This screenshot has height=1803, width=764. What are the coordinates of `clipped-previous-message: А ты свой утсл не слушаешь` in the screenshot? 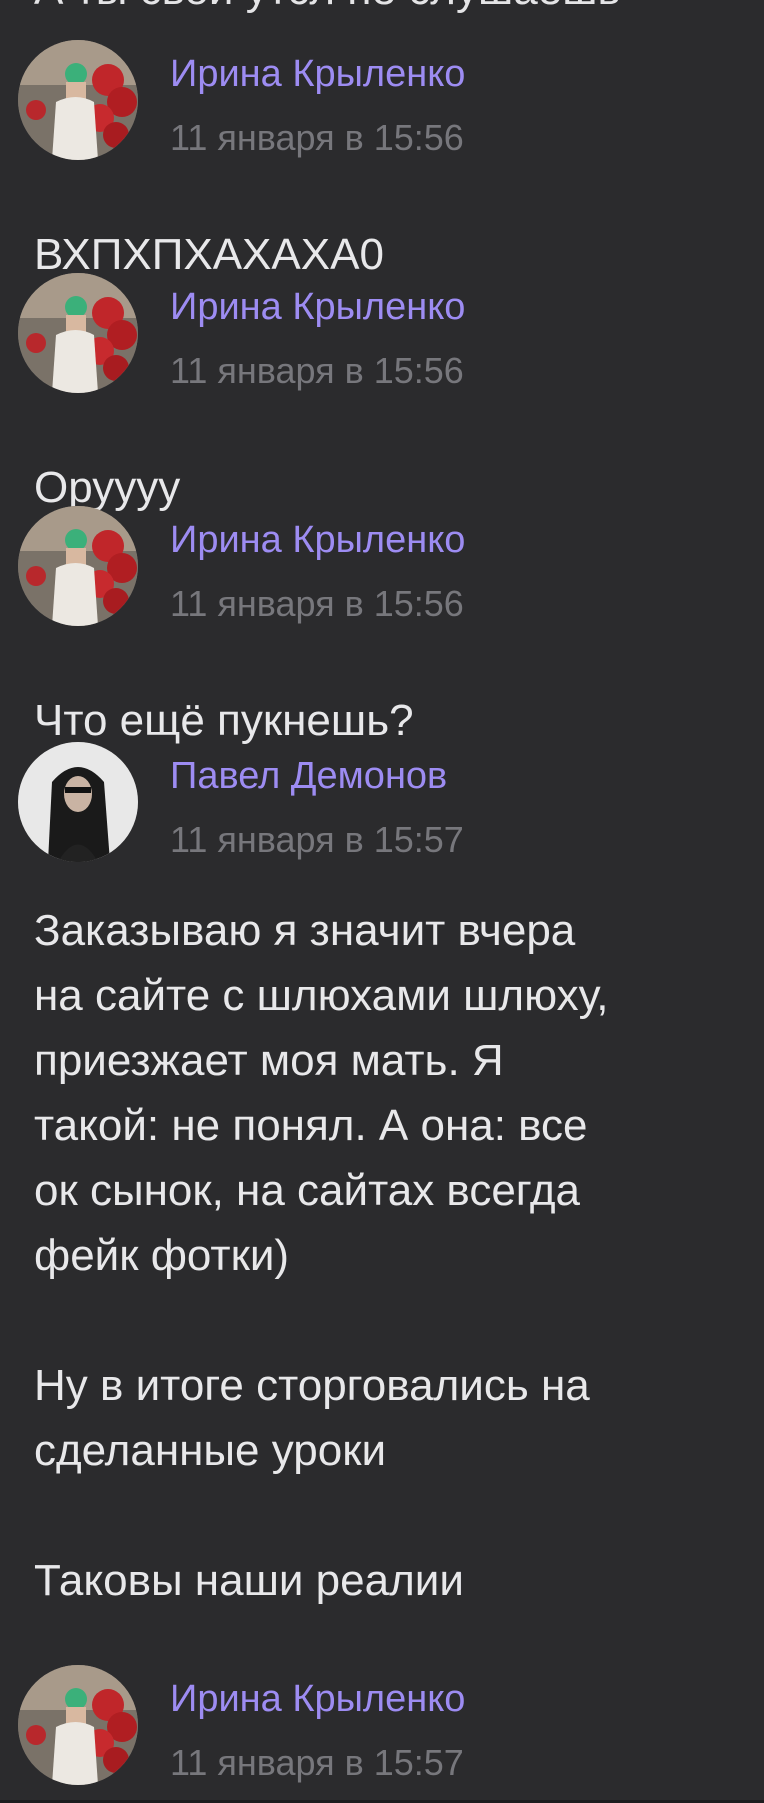 It's located at (382, 7).